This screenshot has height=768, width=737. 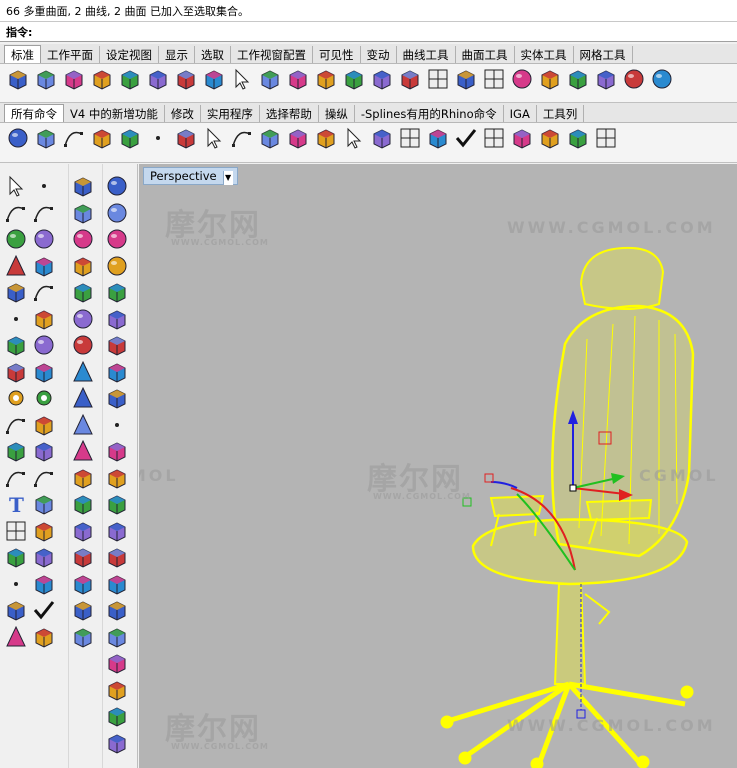 I want to click on standard-tab-5: 工作视窗配置, so click(x=272, y=54).